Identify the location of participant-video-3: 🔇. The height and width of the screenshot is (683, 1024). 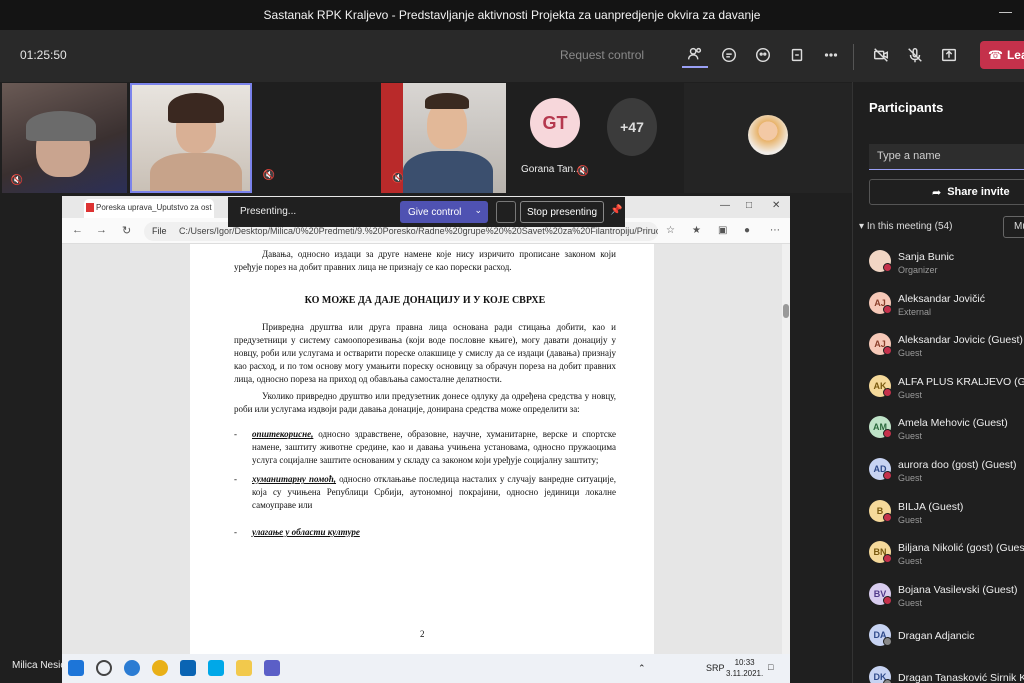
(443, 138).